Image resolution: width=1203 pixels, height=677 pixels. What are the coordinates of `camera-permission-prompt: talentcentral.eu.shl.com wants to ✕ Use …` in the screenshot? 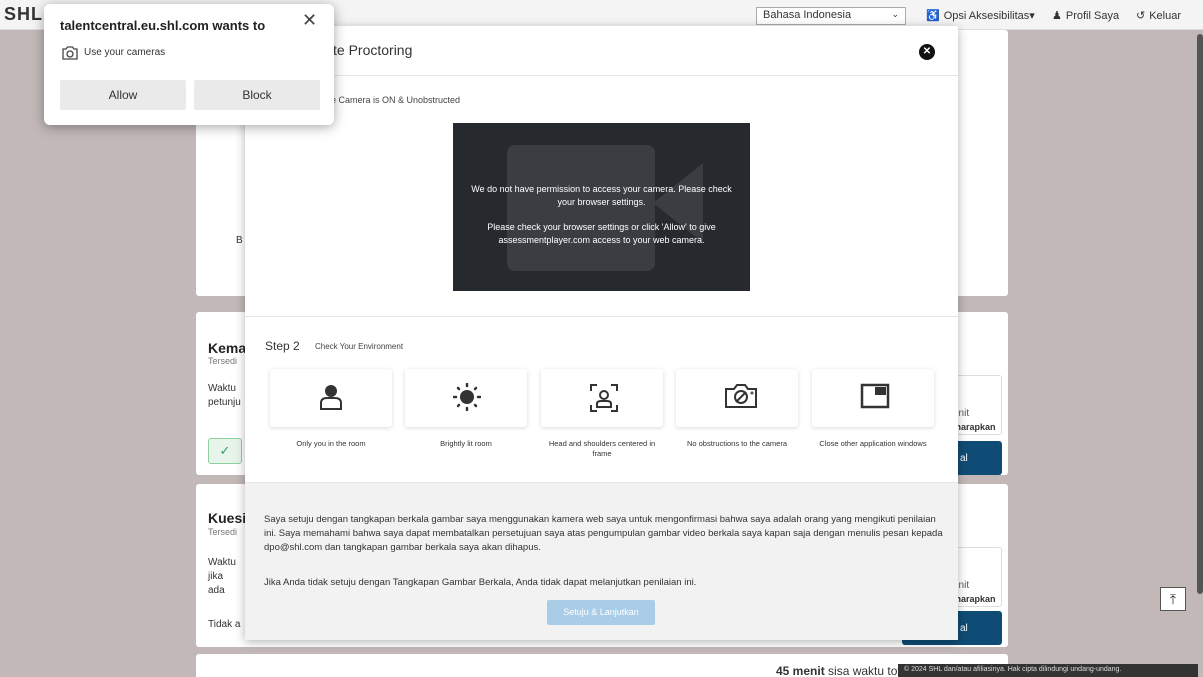 It's located at (189, 64).